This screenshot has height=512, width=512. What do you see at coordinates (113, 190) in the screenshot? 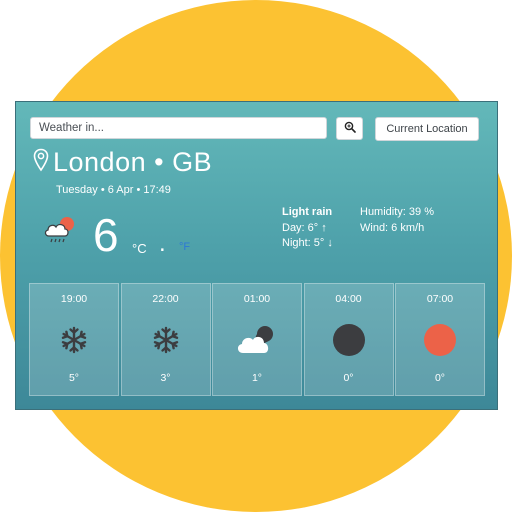
I see `date-time: Tuesday • 6 Apr • 17:49` at bounding box center [113, 190].